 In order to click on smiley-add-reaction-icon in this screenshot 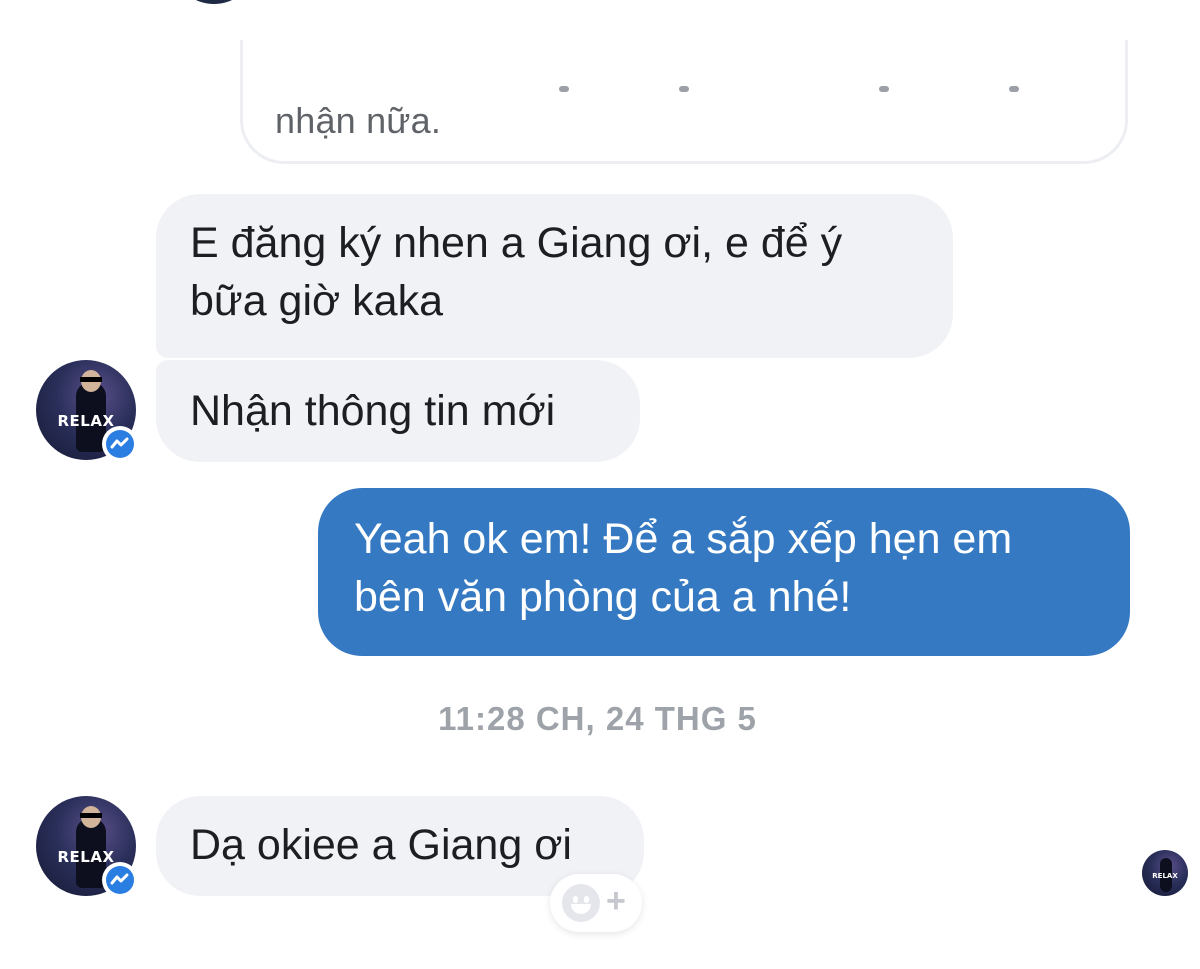, I will do `click(581, 903)`.